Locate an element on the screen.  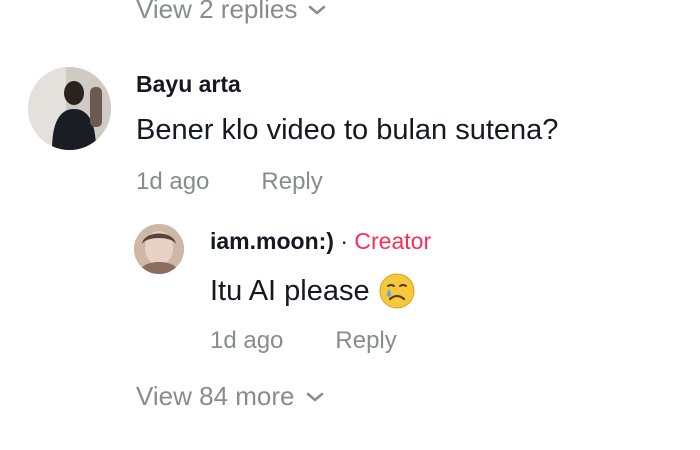
reply-author-line: iam.moon:) · Creator is located at coordinates (320, 241).